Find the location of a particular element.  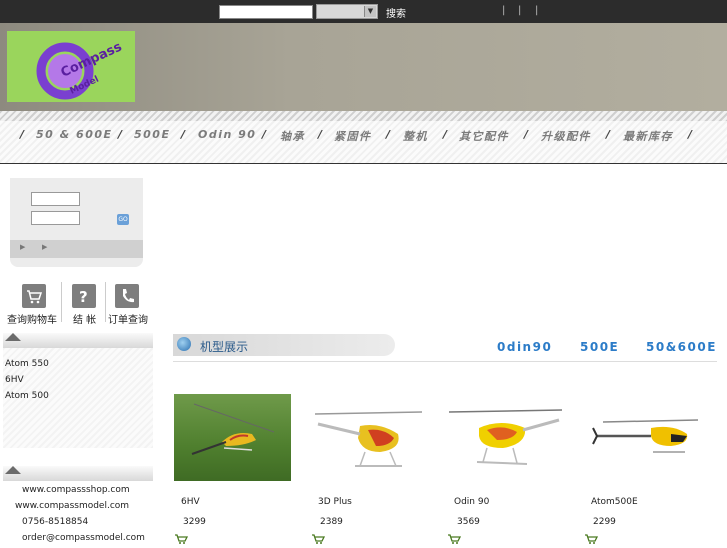

login-go-button: GO is located at coordinates (123, 219).